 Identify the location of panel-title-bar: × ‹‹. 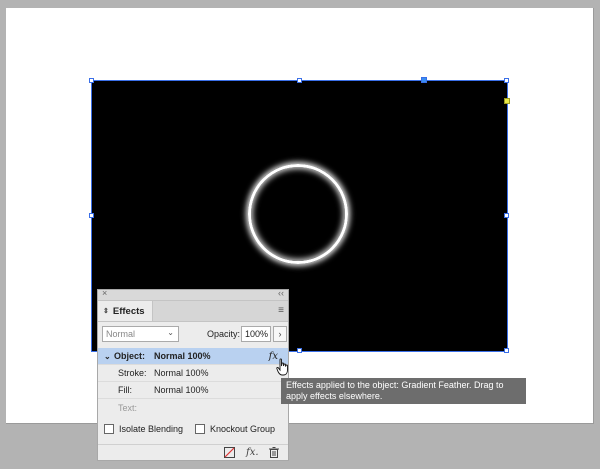
(193, 294).